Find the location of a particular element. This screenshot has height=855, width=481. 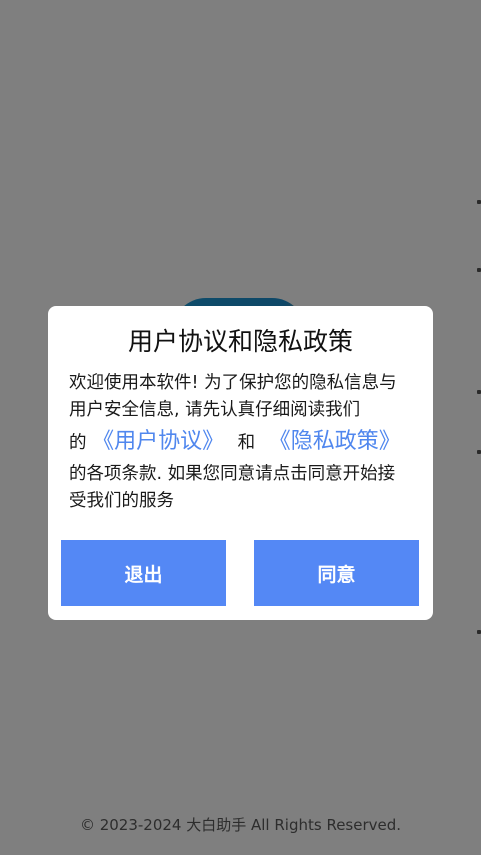

body-and-text: 和 is located at coordinates (246, 443).